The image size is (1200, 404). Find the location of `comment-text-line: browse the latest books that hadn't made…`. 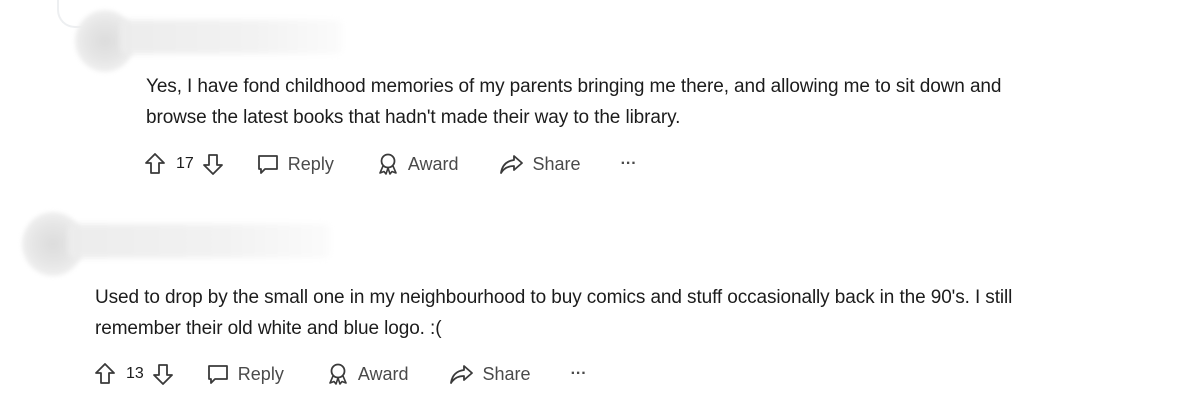

comment-text-line: browse the latest books that hadn't made… is located at coordinates (413, 117).